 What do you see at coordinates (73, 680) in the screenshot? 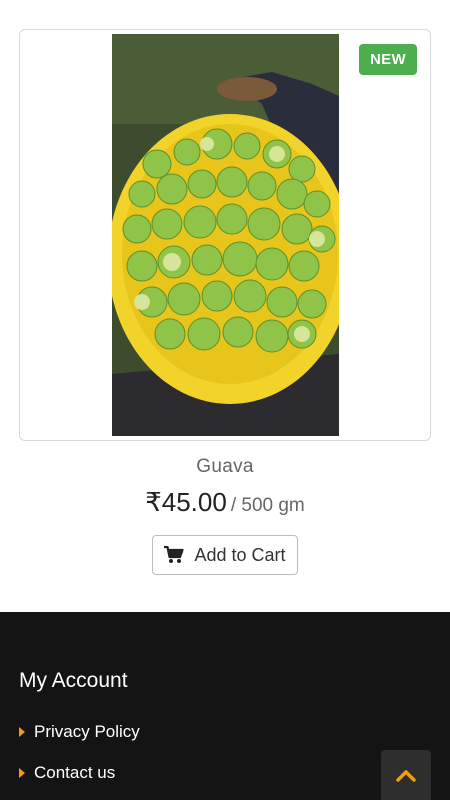
I see `footer-heading: My Account` at bounding box center [73, 680].